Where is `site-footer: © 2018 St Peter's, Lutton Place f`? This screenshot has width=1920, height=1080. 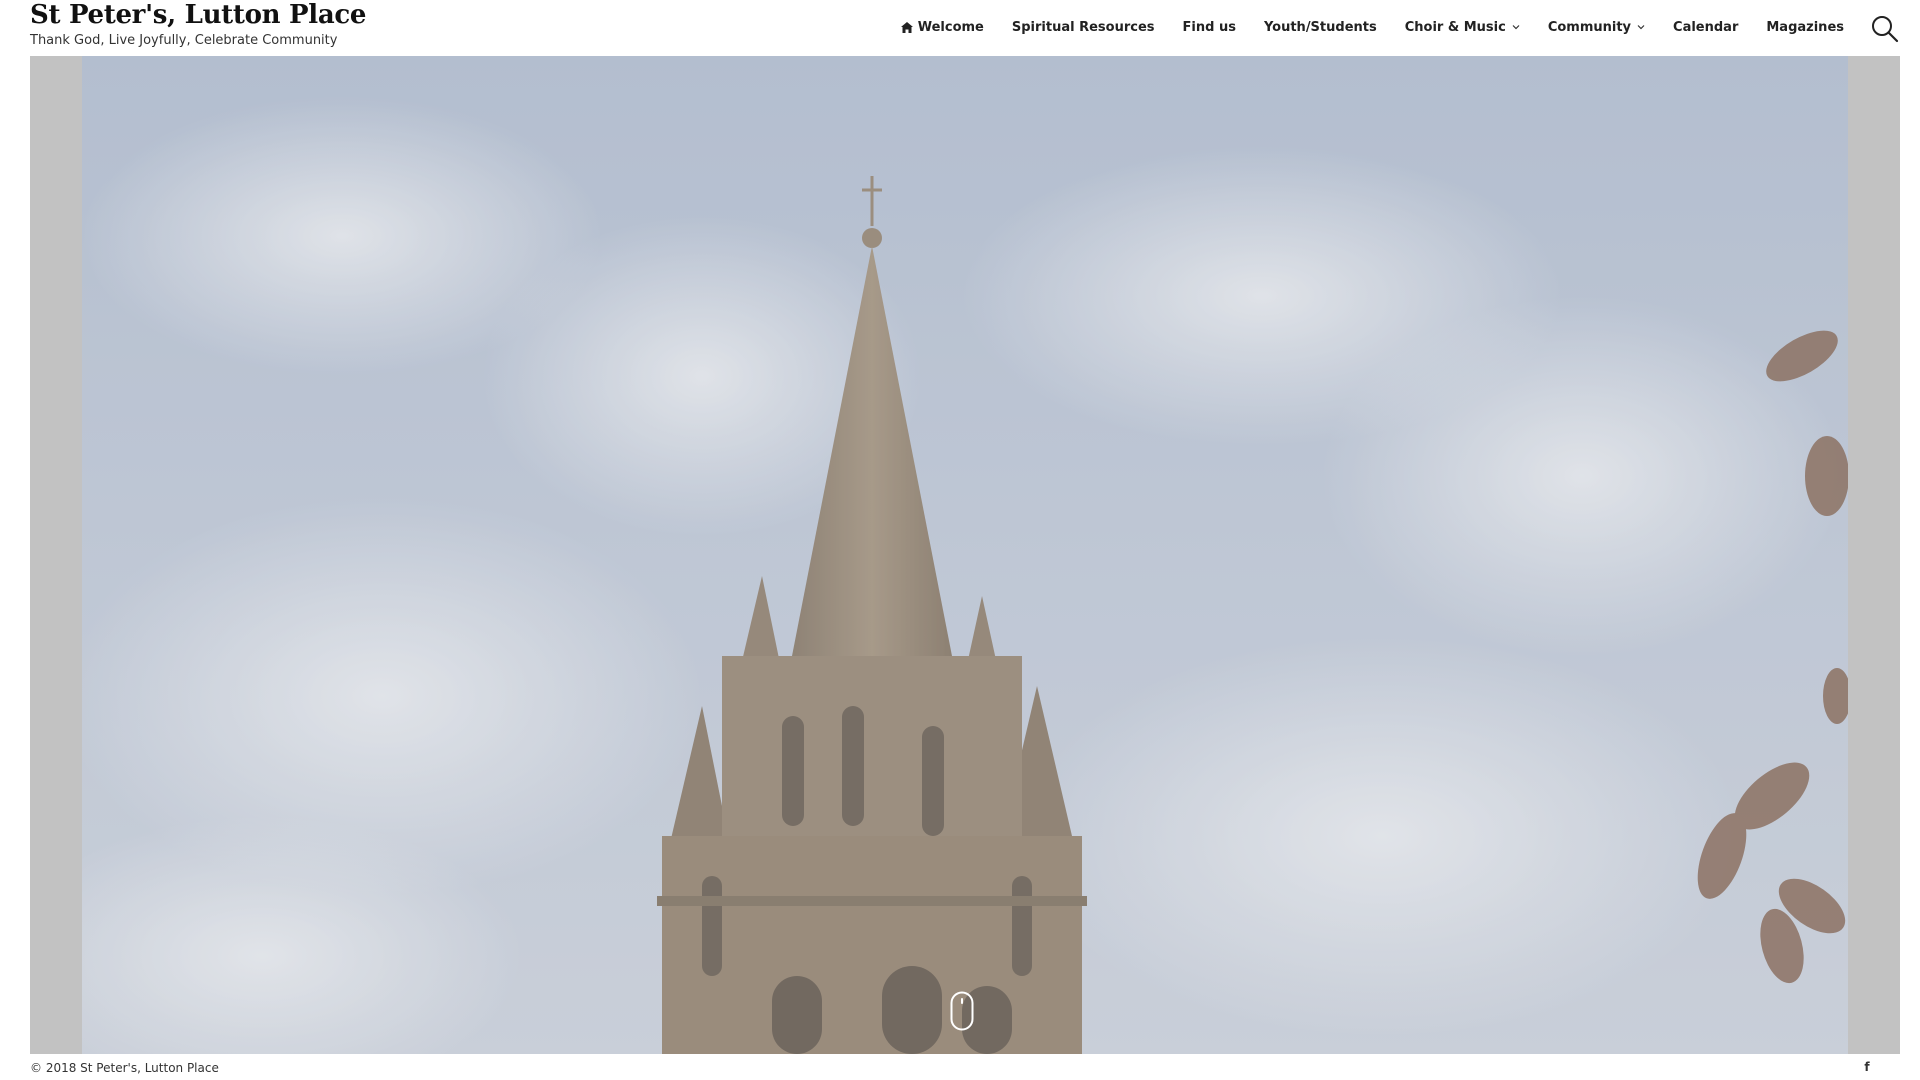 site-footer: © 2018 St Peter's, Lutton Place f is located at coordinates (960, 1067).